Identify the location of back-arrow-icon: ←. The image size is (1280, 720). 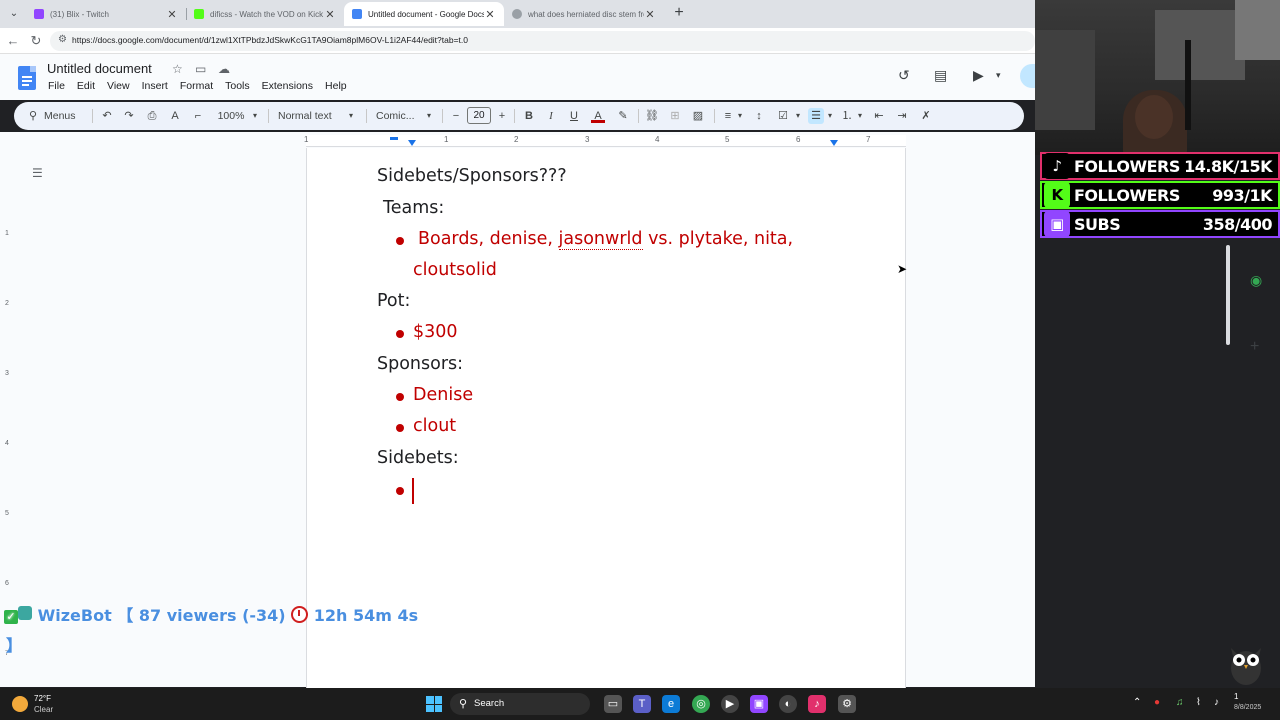
(13, 41).